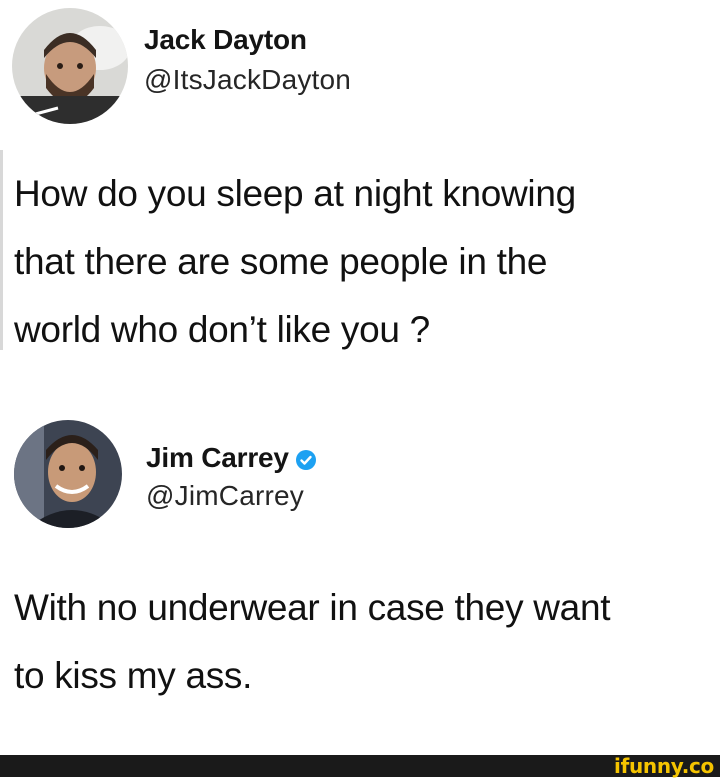 The width and height of the screenshot is (720, 778). Describe the element at coordinates (133, 675) in the screenshot. I see `tweet-text-line: to kiss my ass.` at that location.